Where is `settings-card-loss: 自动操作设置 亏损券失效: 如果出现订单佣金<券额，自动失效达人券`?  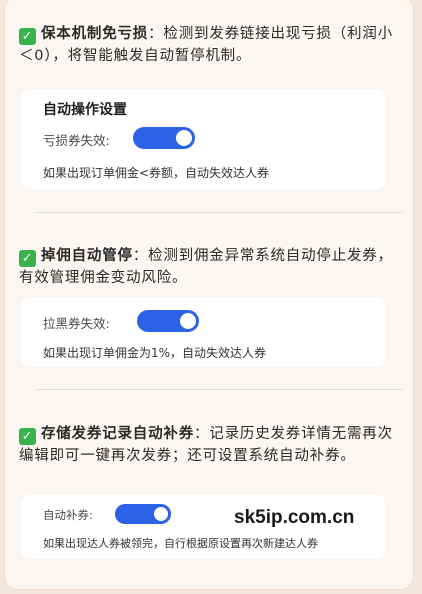
settings-card-loss: 自动操作设置 亏损券失效: 如果出现订单佣金<券额，自动失效达人券 is located at coordinates (203, 139).